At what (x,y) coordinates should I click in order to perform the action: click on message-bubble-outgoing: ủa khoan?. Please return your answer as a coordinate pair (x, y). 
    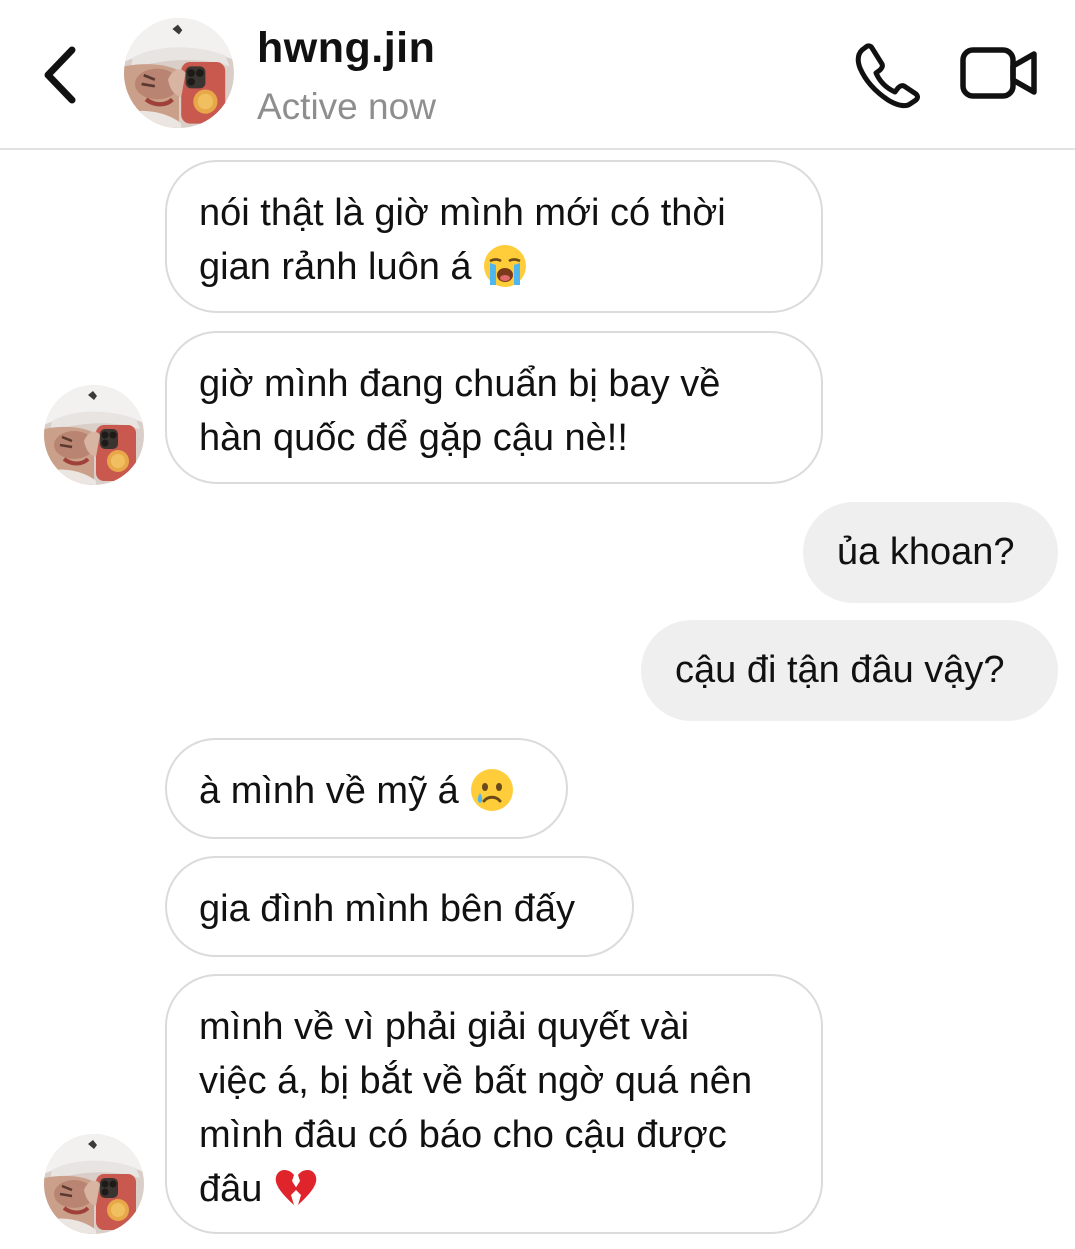
    Looking at the image, I should click on (930, 552).